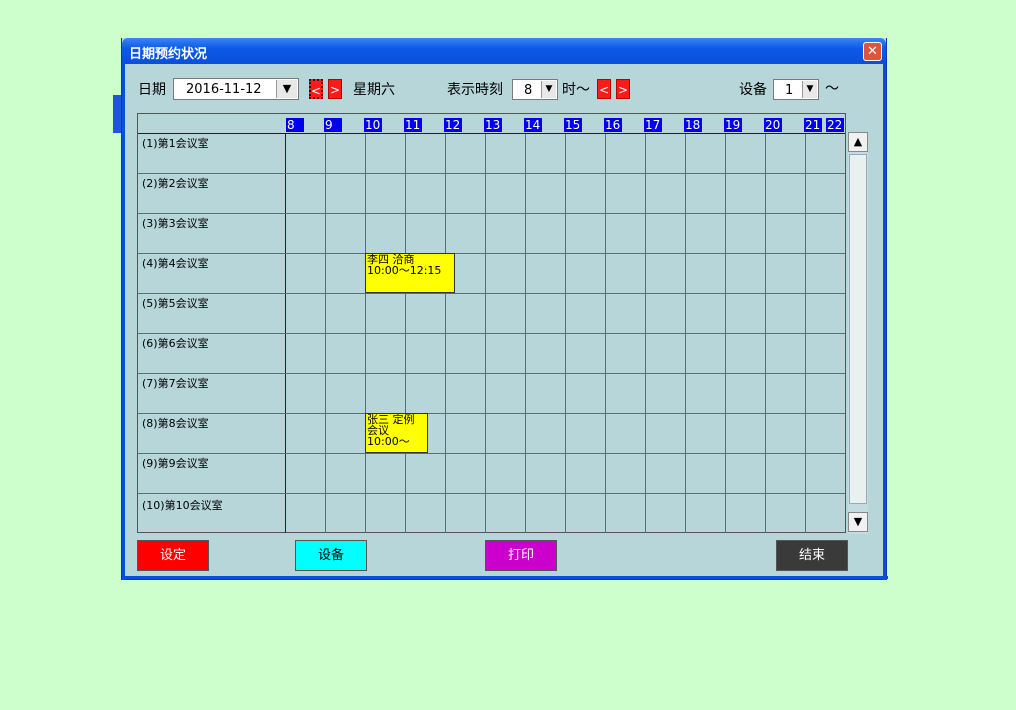 The width and height of the screenshot is (1016, 710). I want to click on hour-suffix: 时～, so click(576, 90).